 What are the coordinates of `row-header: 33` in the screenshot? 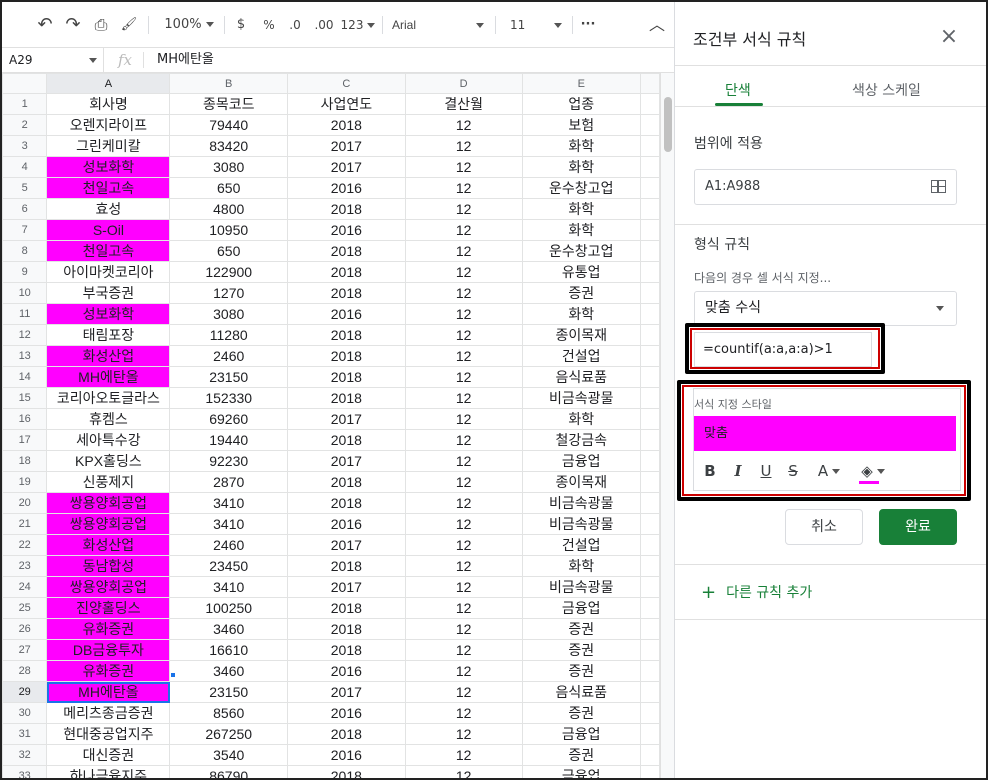 It's located at (25, 771).